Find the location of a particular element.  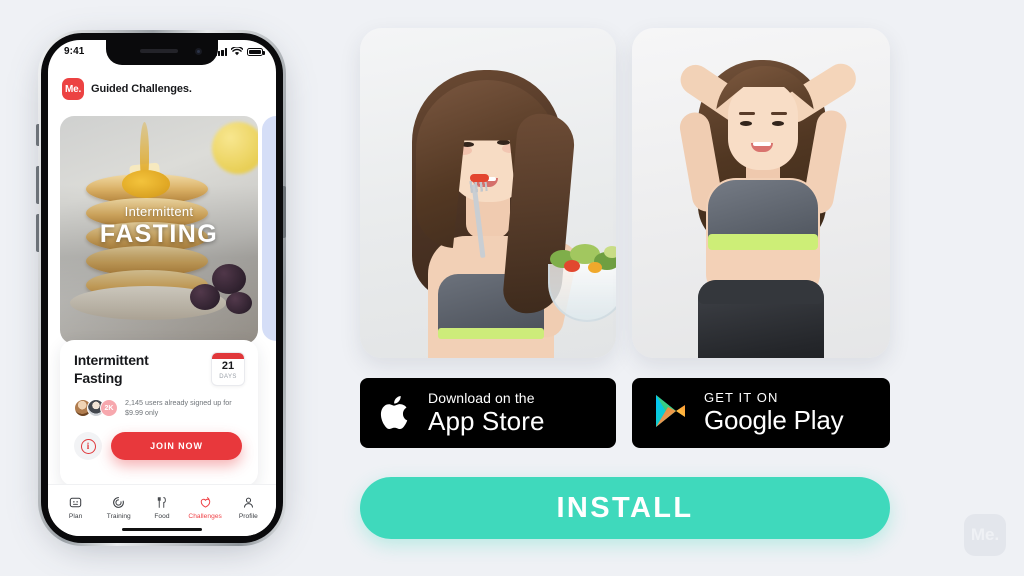

training-icon is located at coordinates (118, 503).